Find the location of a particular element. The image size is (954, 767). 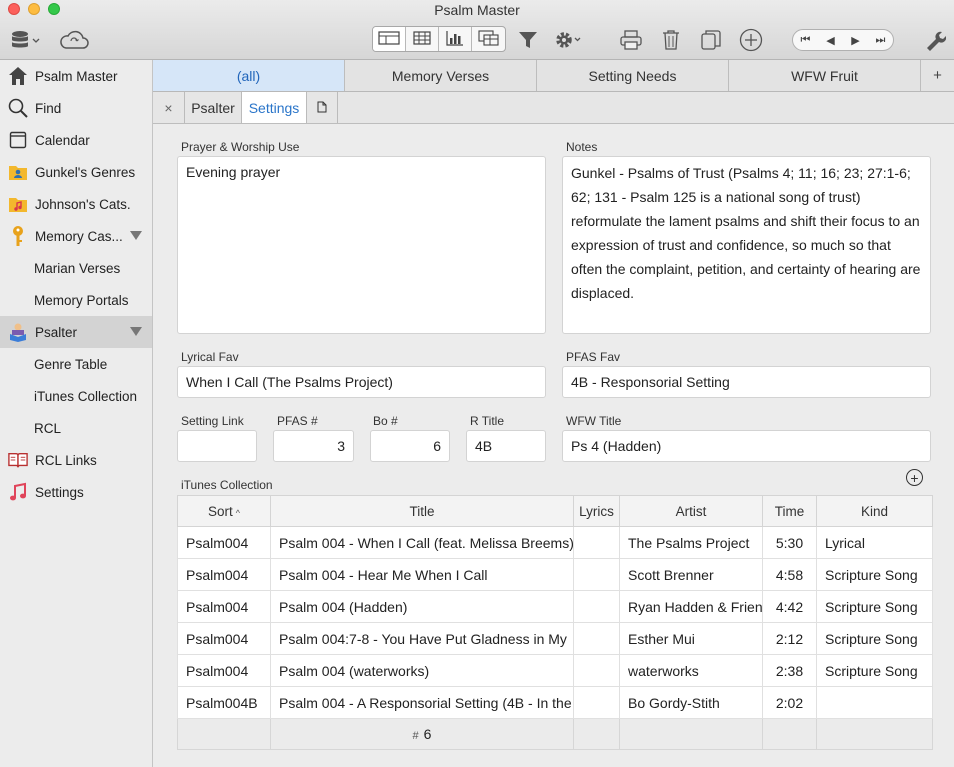

settings-menu-button is located at coordinates (568, 40).